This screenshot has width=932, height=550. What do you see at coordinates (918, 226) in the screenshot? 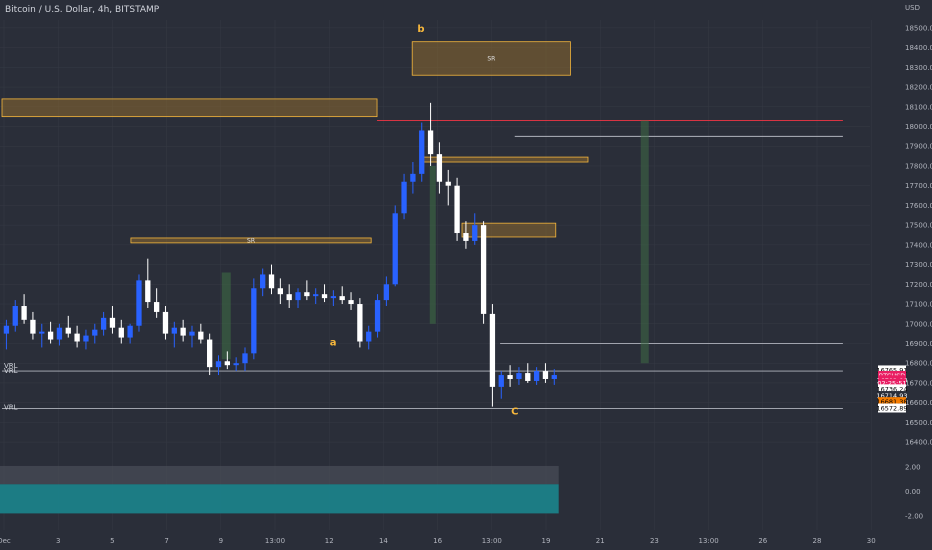
I see `price-tick-label: 17500.00` at bounding box center [918, 226].